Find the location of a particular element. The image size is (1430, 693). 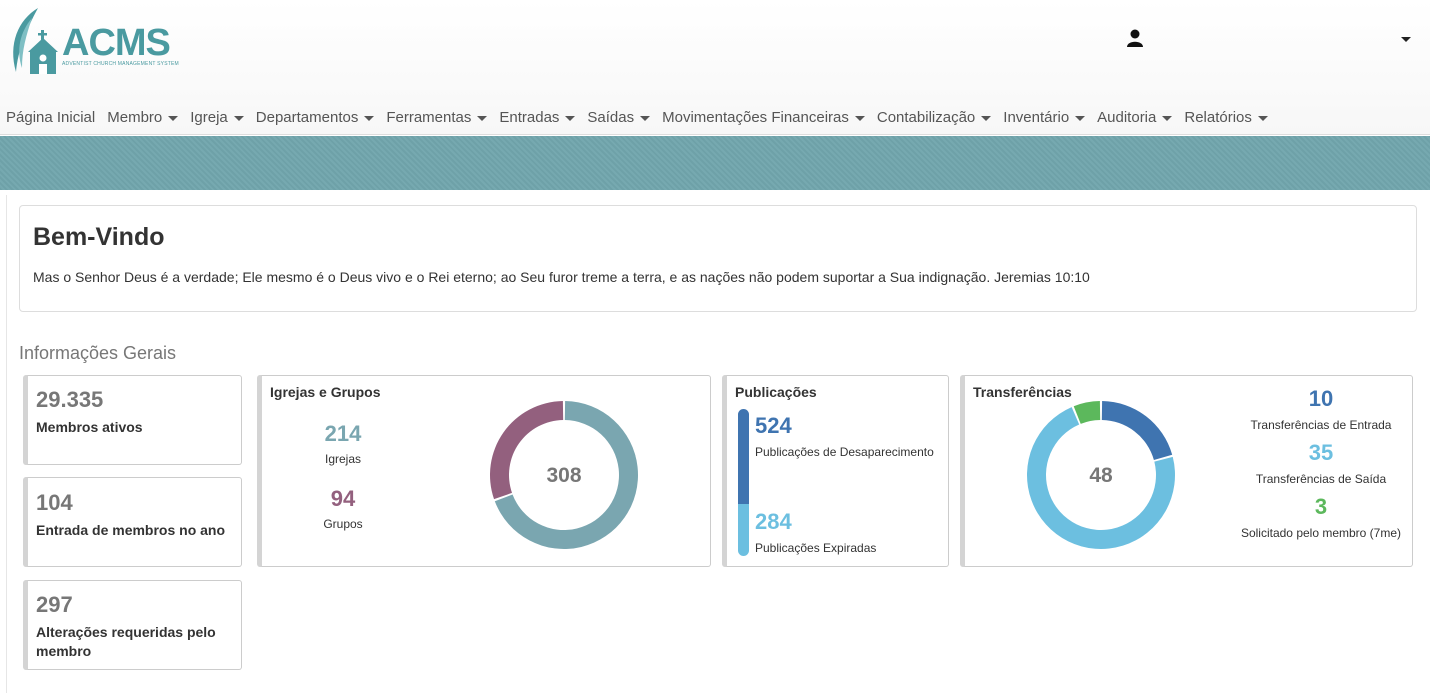

churches-value: 214 is located at coordinates (343, 433).